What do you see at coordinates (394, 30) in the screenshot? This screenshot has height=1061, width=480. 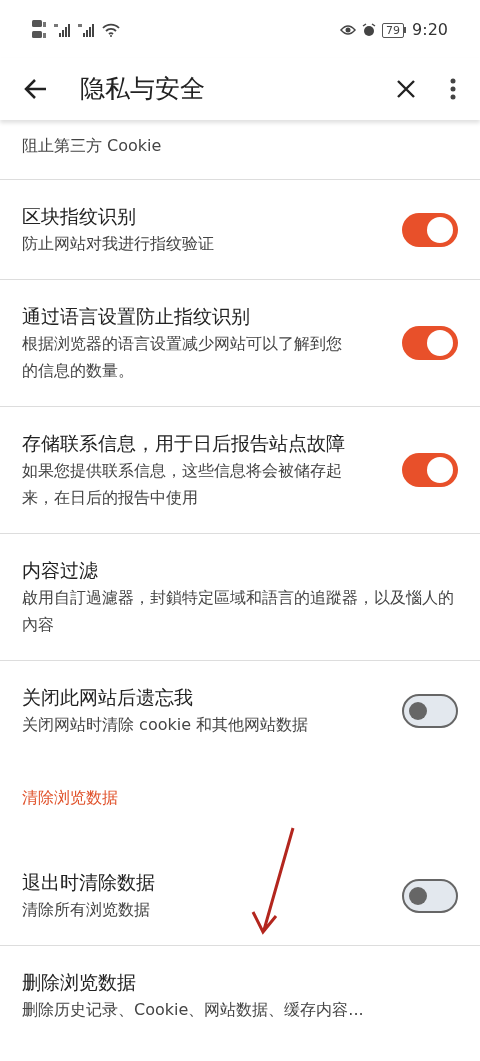 I see `battery-icon: 79` at bounding box center [394, 30].